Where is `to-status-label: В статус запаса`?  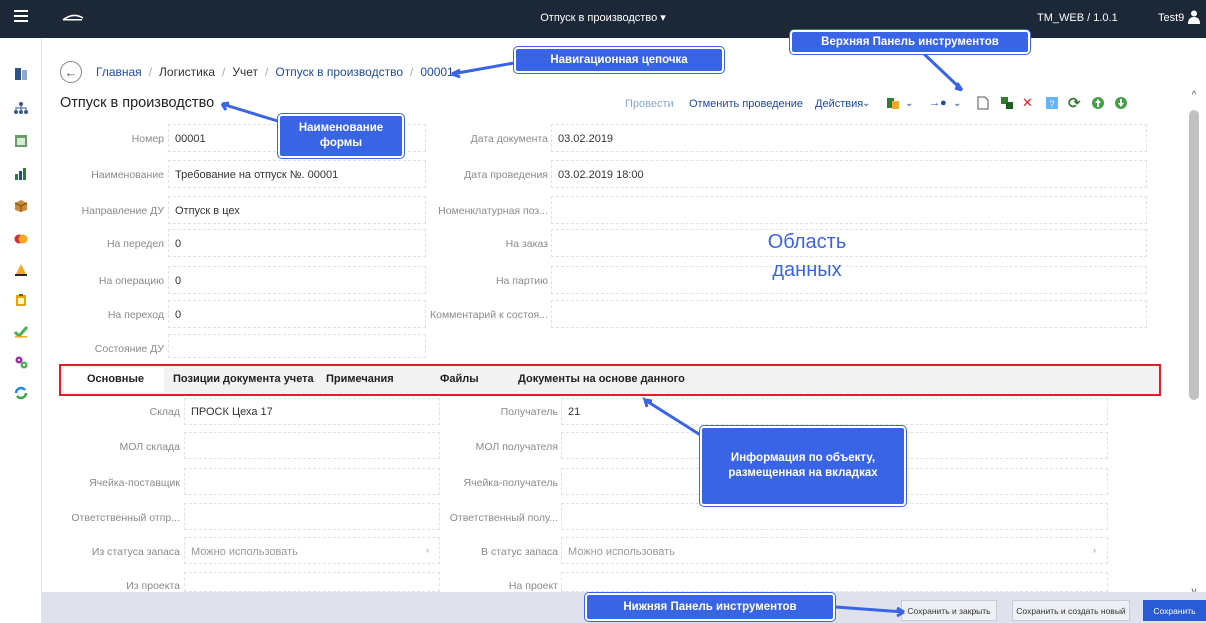
to-status-label: В статус запаса is located at coordinates (519, 552).